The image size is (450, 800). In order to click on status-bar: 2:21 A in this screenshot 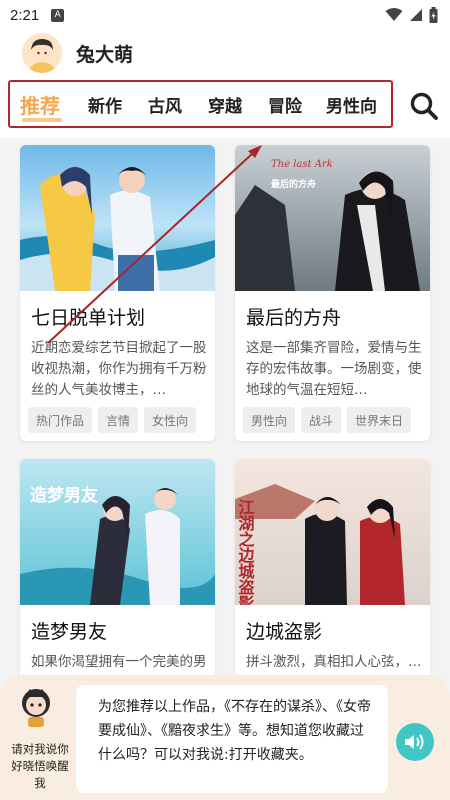, I will do `click(225, 15)`.